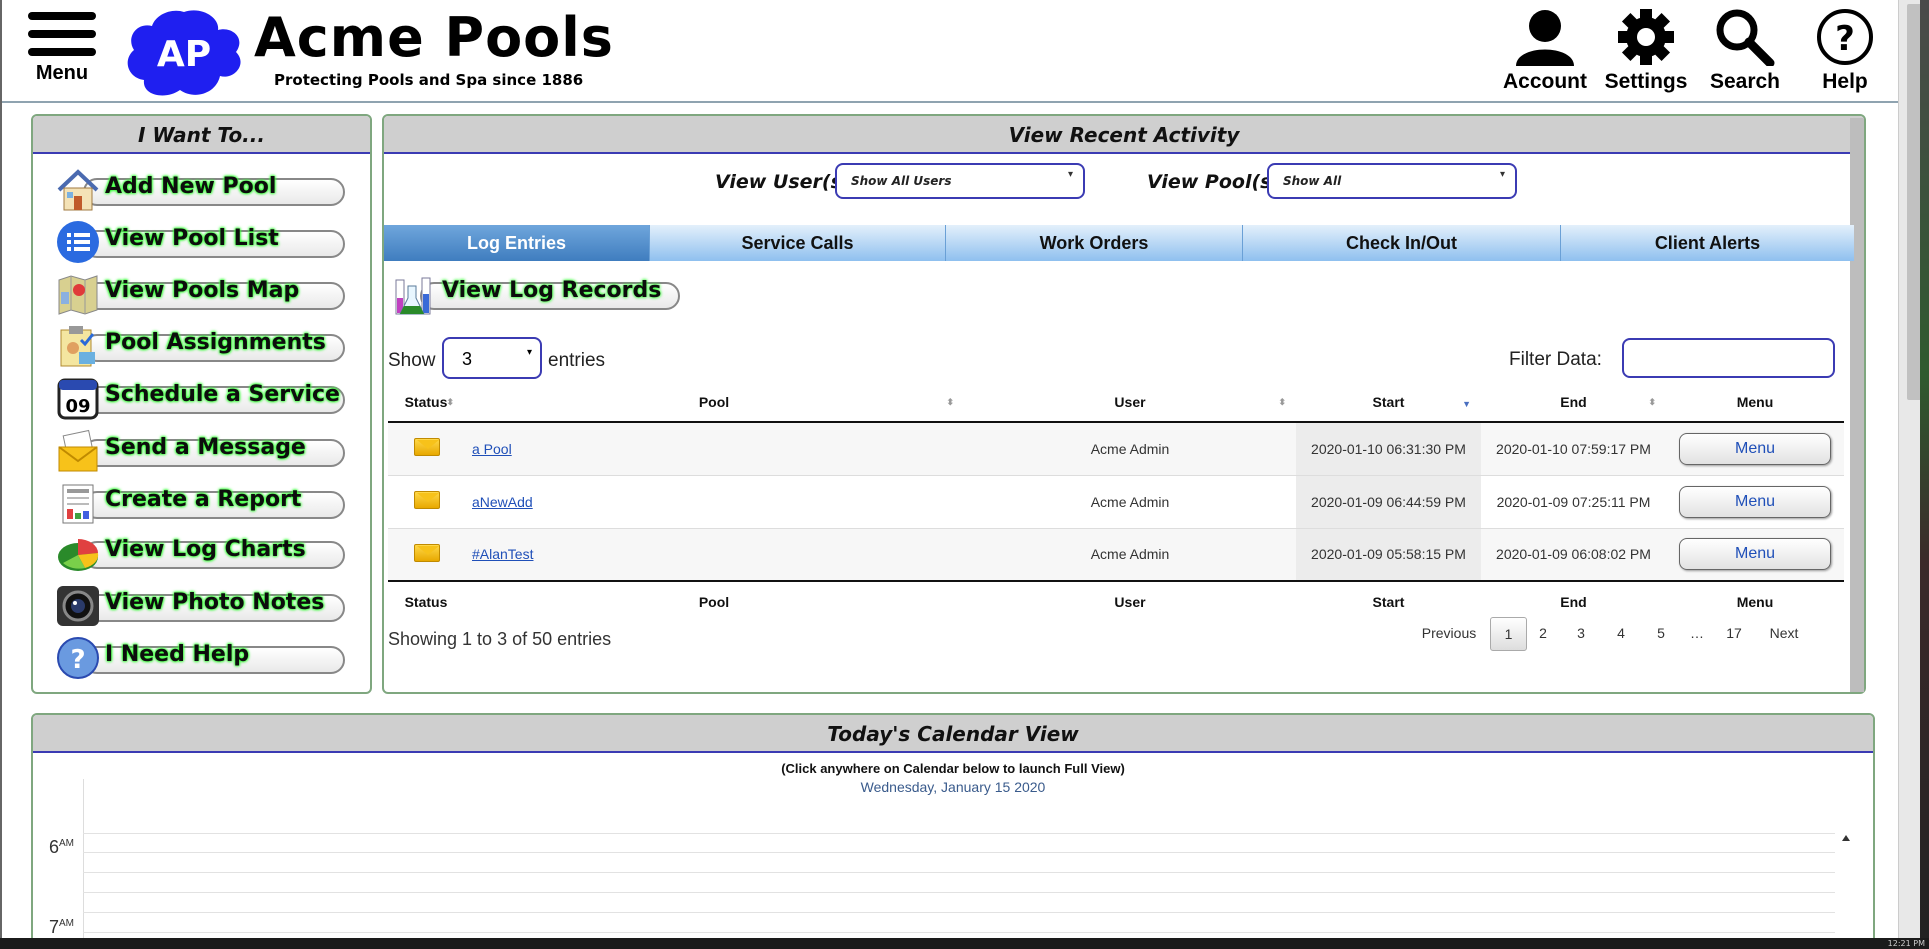  I want to click on pool-filter-value: Show All, so click(1312, 181).